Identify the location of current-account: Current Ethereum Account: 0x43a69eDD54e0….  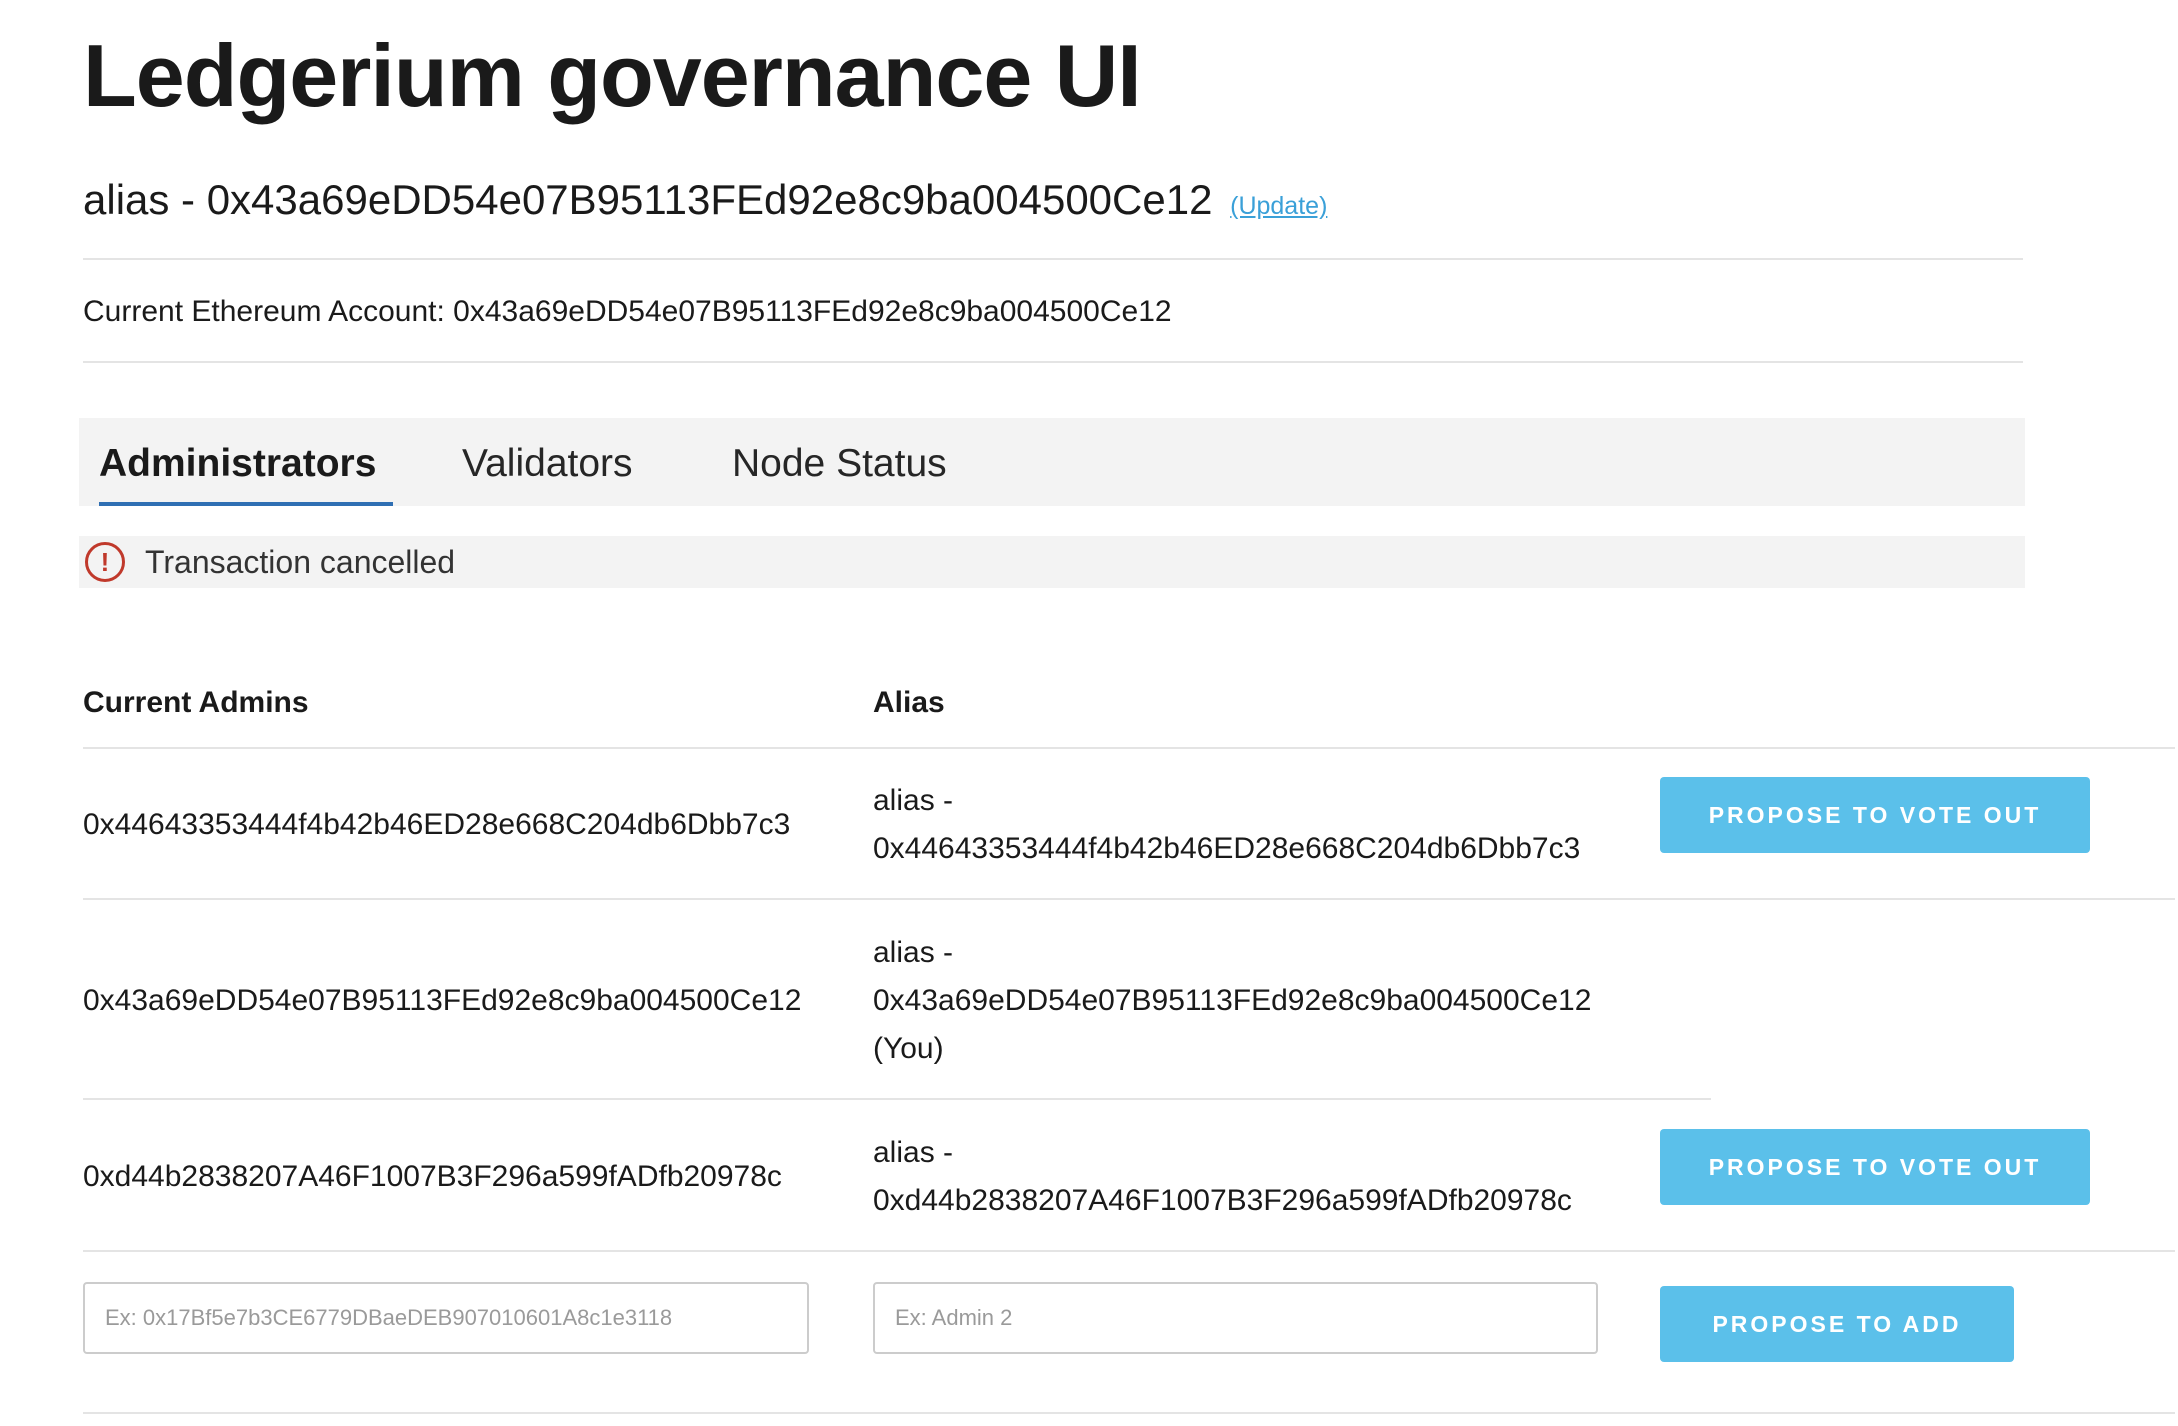
(627, 311).